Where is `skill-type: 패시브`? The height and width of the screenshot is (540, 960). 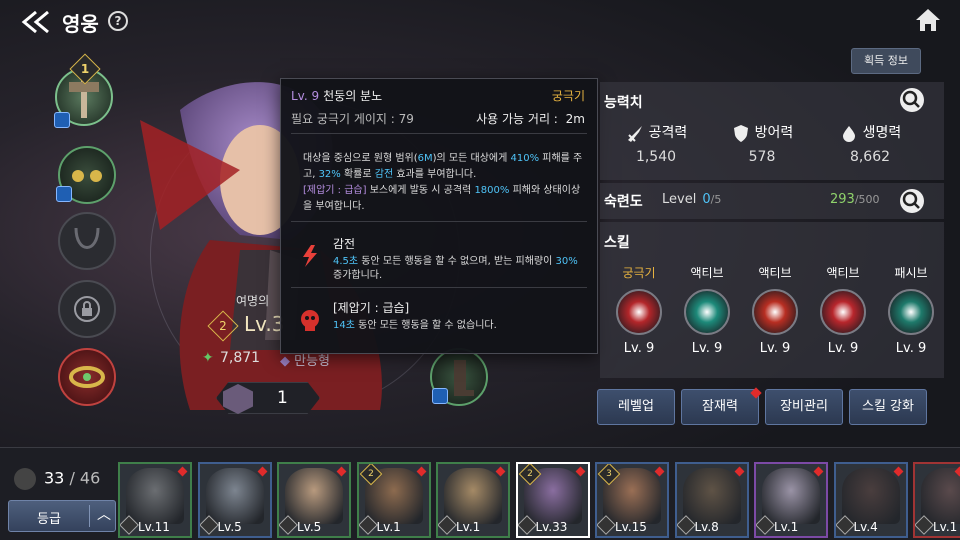
skill-type: 패시브 is located at coordinates (911, 273).